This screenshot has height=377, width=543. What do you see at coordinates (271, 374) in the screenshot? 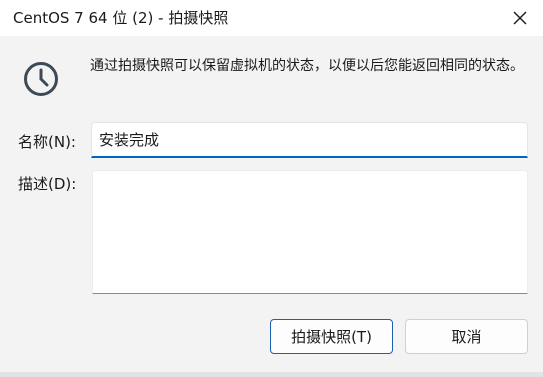
I see `bottom-border` at bounding box center [271, 374].